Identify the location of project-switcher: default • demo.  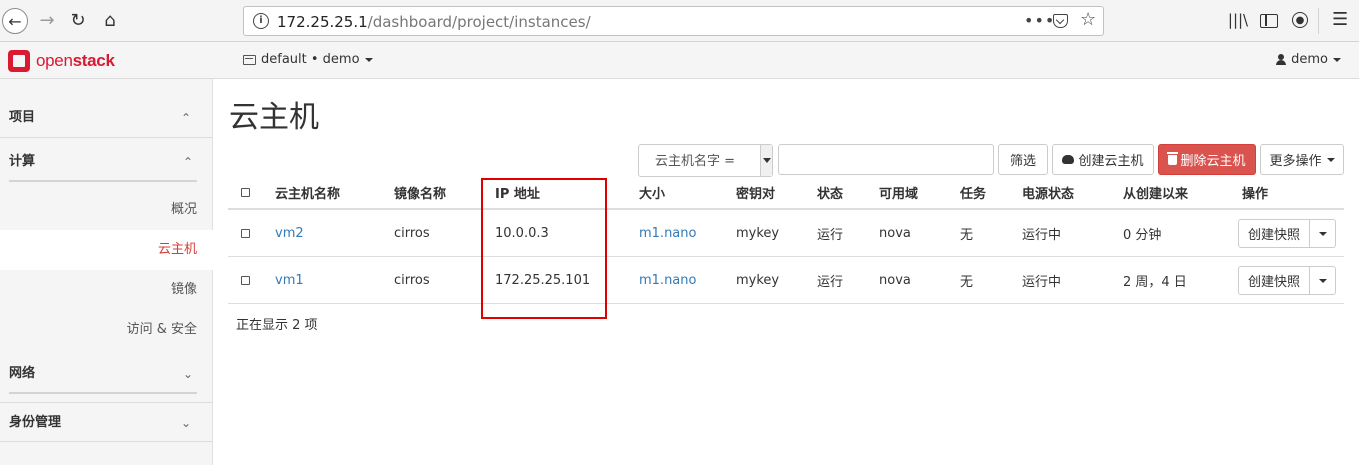
(308, 59).